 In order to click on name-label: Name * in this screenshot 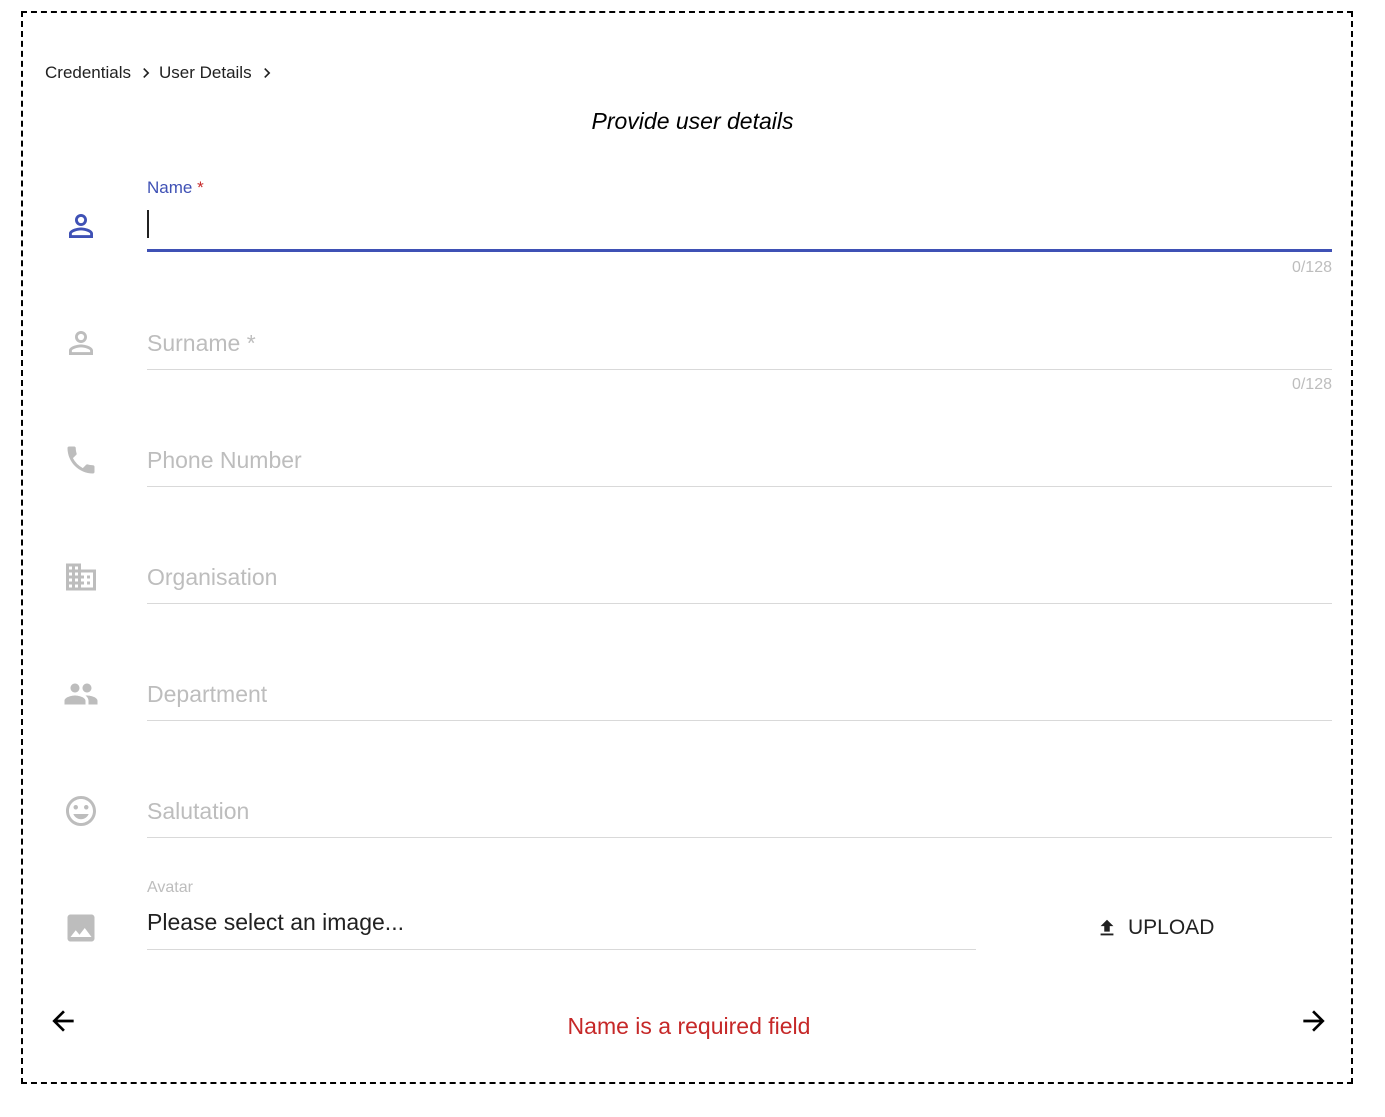, I will do `click(175, 187)`.